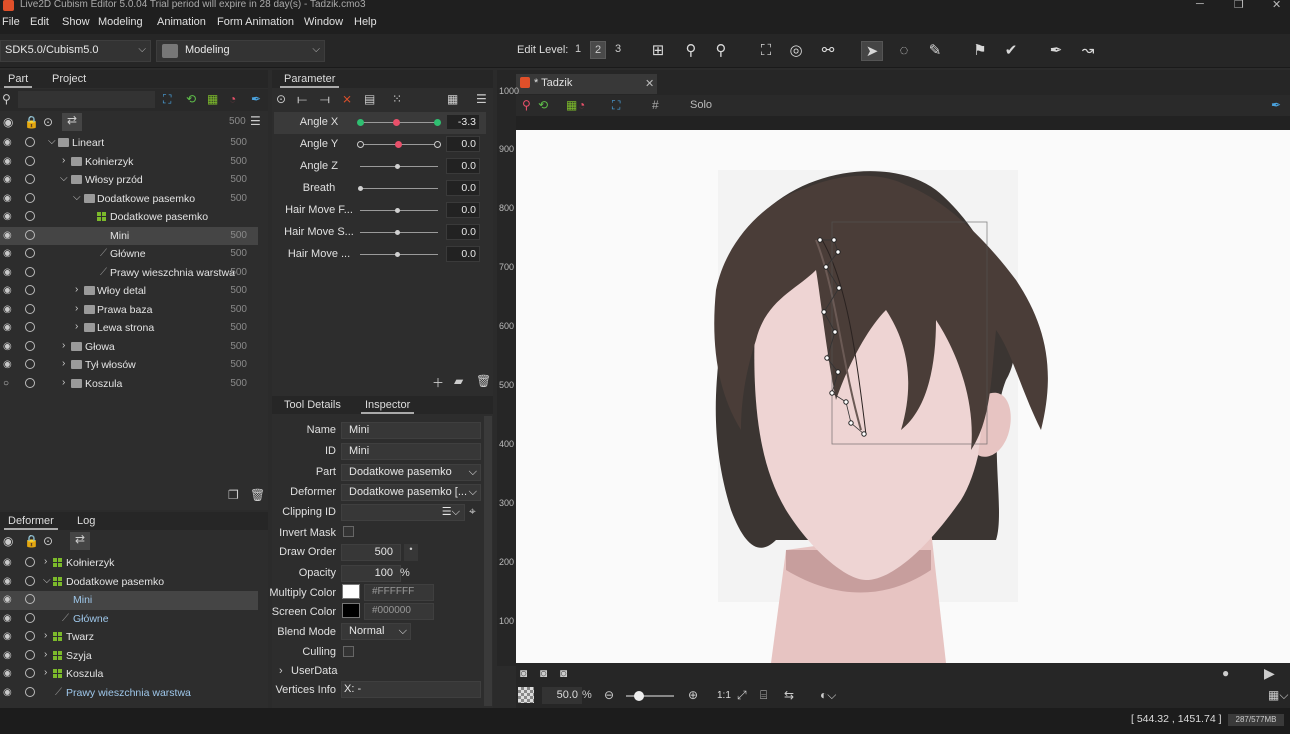 The image size is (1290, 734). Describe the element at coordinates (691, 51) in the screenshot. I see `warp-tool-icon: ⚲` at that location.